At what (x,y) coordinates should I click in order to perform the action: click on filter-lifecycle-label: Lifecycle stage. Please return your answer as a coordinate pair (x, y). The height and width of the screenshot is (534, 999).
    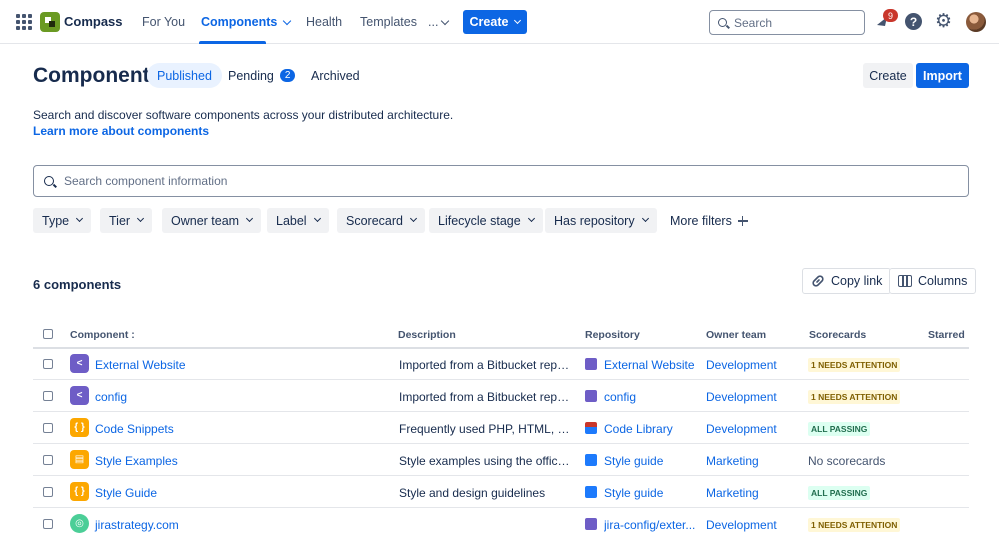
    Looking at the image, I should click on (479, 220).